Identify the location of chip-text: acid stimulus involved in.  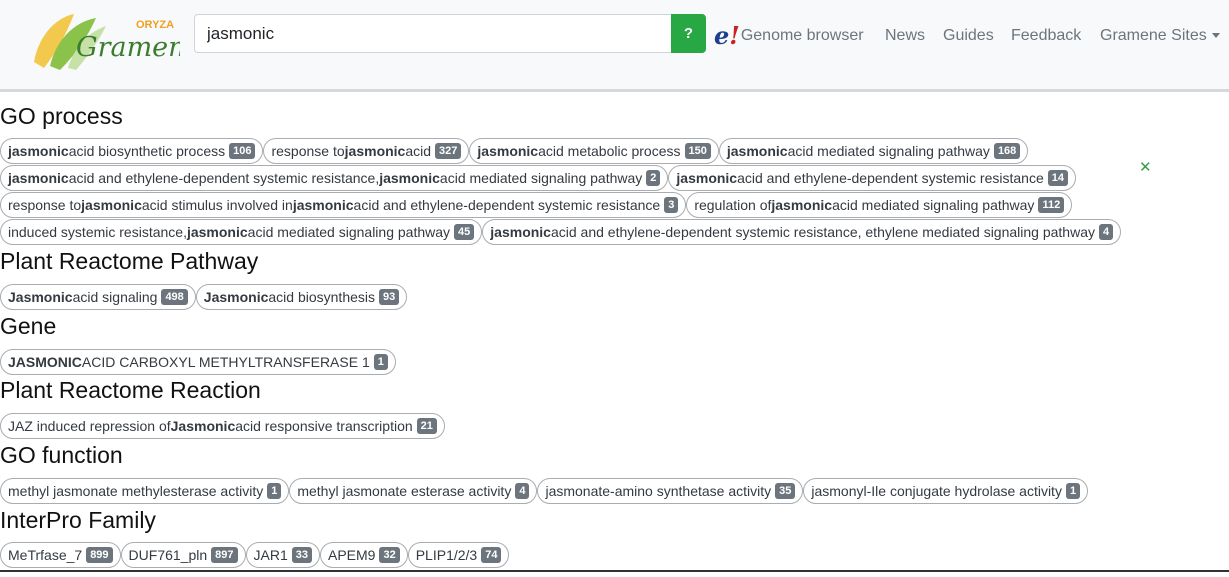
(217, 205).